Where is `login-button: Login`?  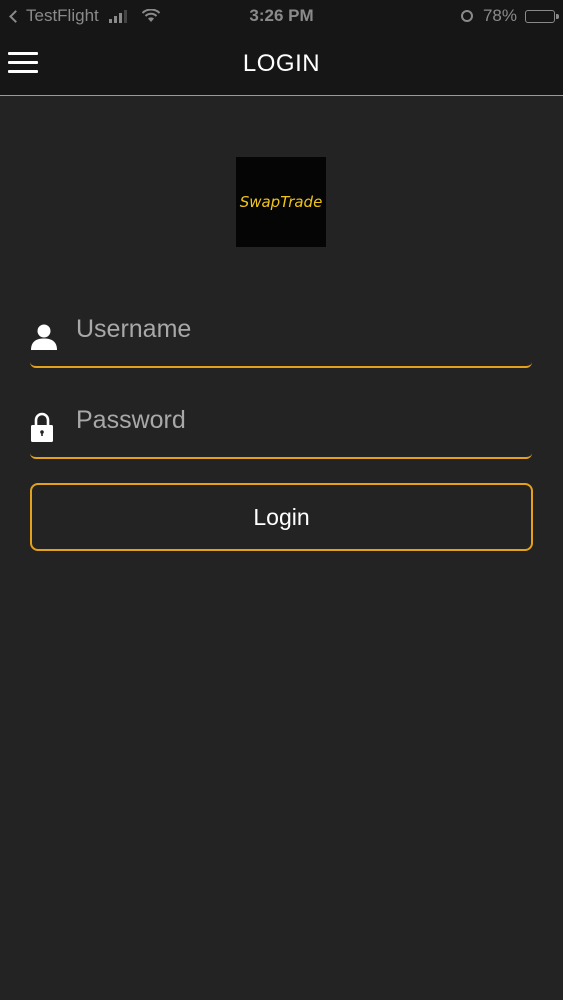 login-button: Login is located at coordinates (281, 517).